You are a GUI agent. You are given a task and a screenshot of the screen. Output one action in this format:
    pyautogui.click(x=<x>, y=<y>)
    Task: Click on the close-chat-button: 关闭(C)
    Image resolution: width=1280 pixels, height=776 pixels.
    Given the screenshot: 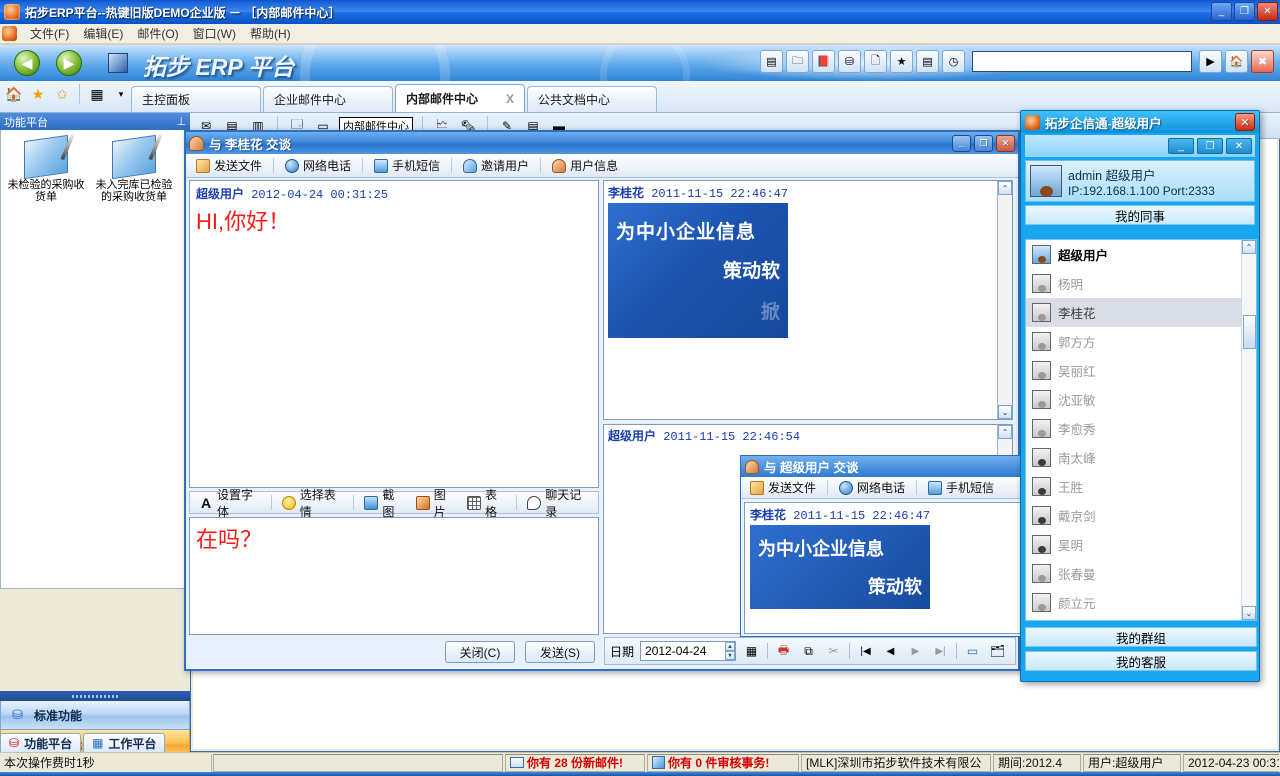 What is the action you would take?
    pyautogui.click(x=480, y=652)
    